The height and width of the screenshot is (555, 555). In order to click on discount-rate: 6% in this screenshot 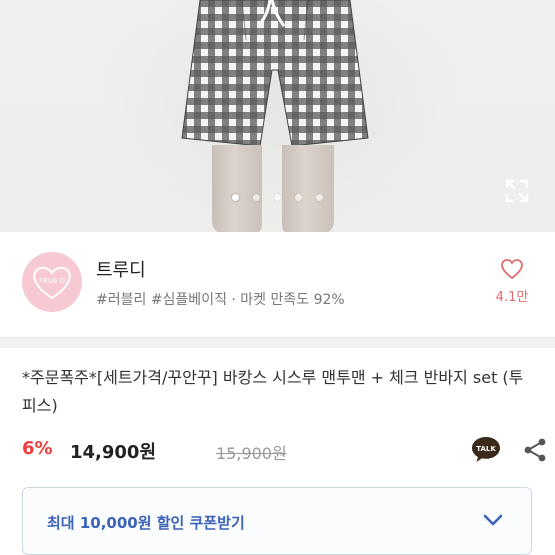, I will do `click(37, 448)`.